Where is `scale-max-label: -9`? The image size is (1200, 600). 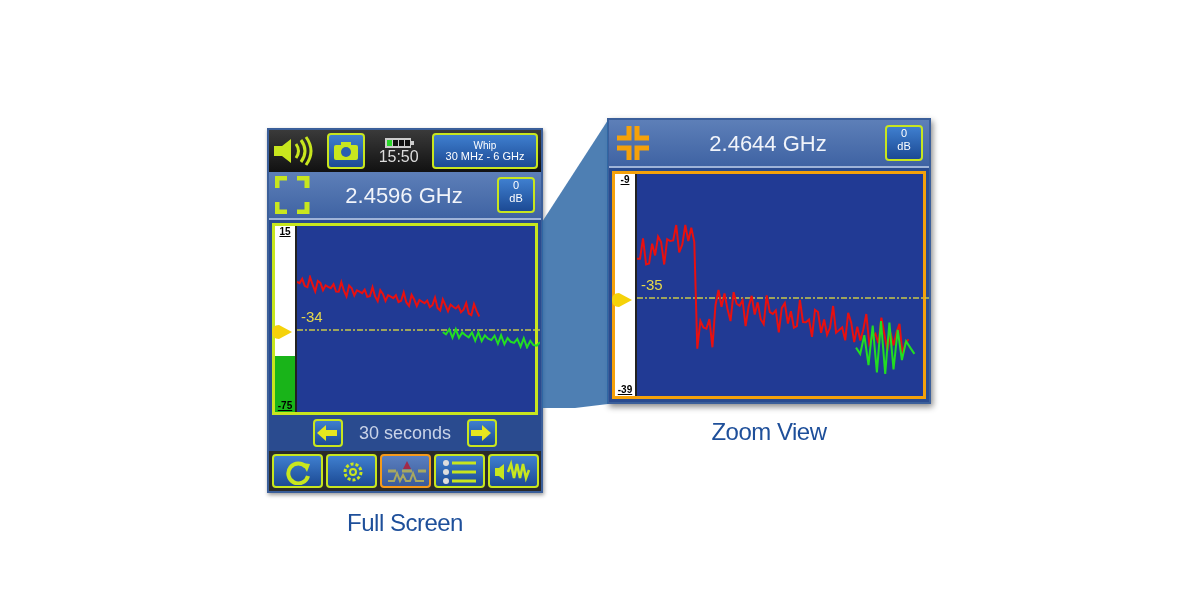
scale-max-label: -9 is located at coordinates (625, 180).